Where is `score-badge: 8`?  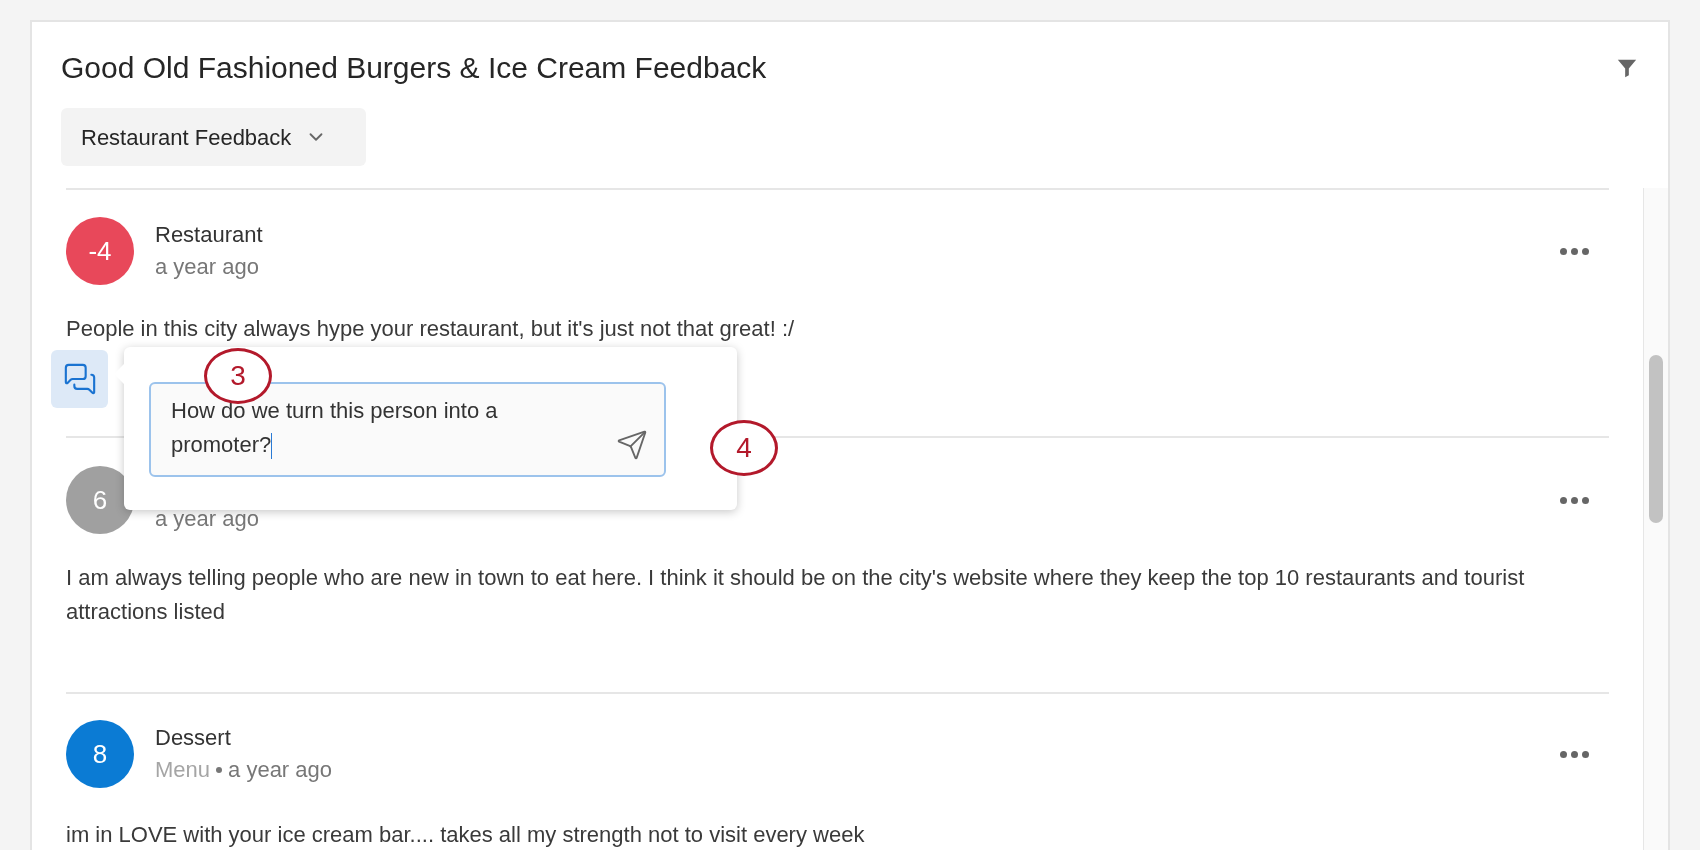
score-badge: 8 is located at coordinates (100, 754).